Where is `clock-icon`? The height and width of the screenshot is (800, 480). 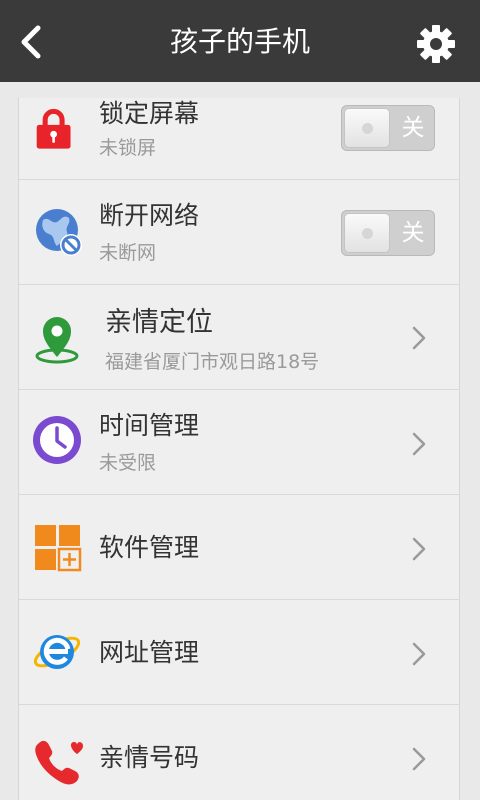
clock-icon is located at coordinates (57, 440).